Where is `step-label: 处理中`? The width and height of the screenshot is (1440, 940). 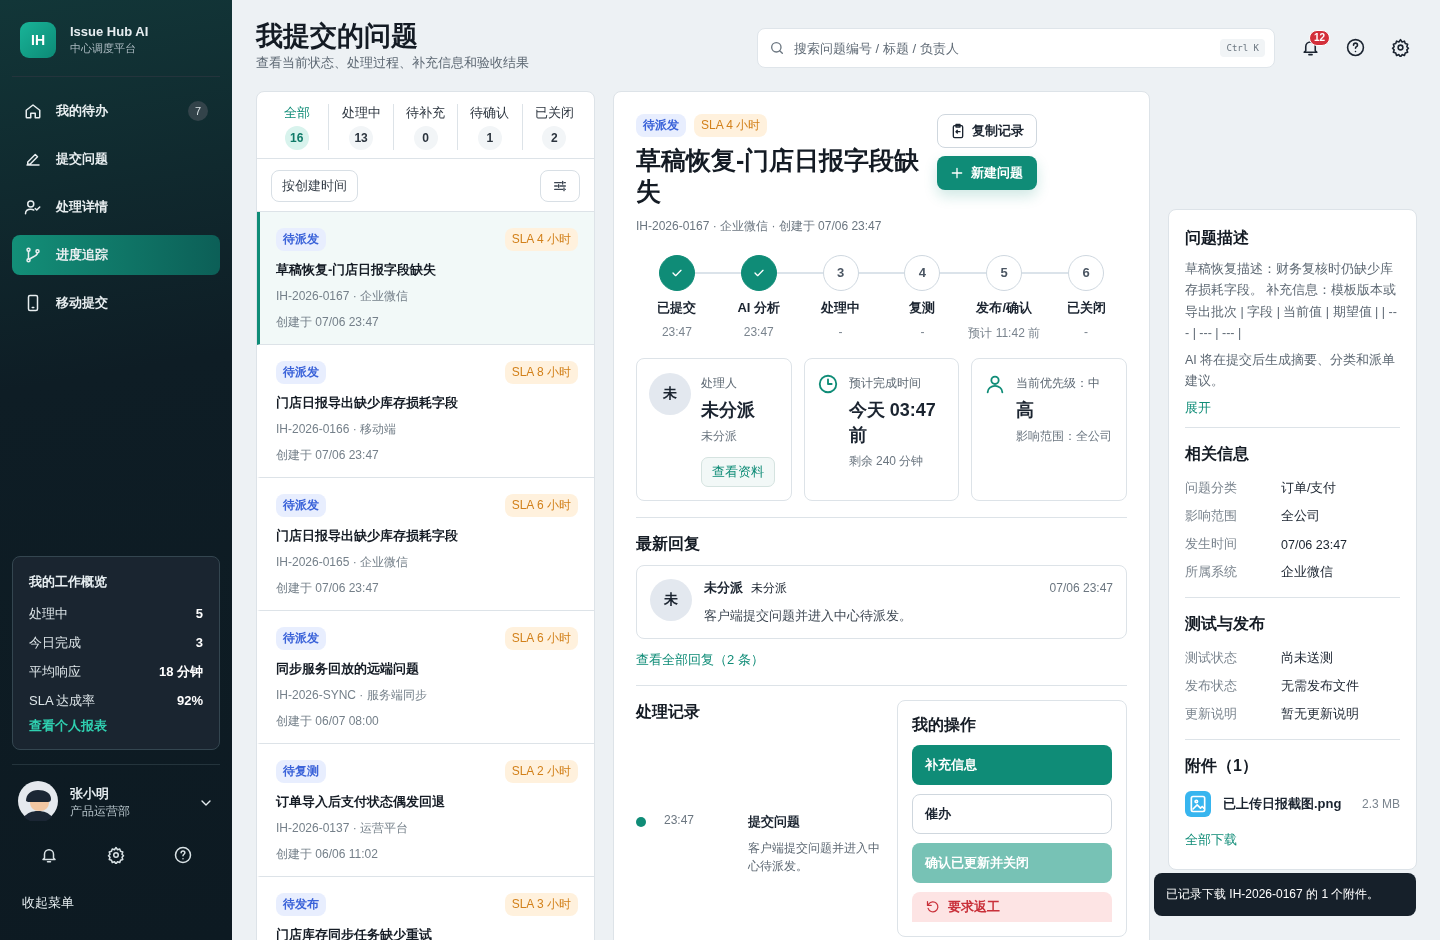 step-label: 处理中 is located at coordinates (841, 307).